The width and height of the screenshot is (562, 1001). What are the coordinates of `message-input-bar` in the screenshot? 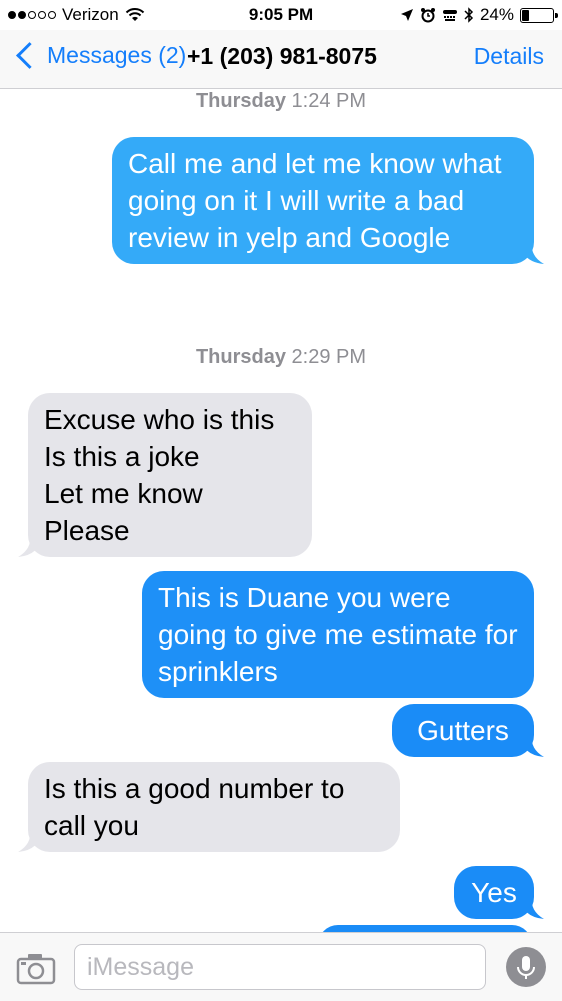 It's located at (281, 966).